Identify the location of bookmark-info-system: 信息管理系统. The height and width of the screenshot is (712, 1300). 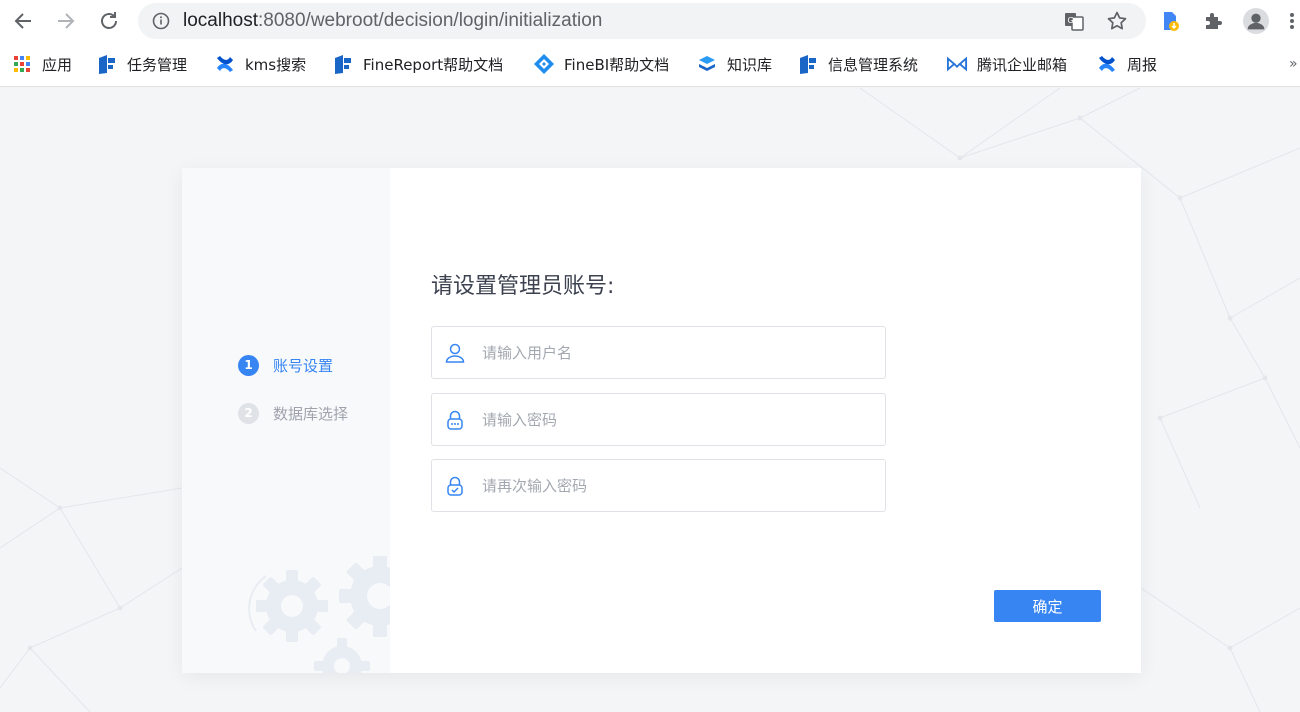
(858, 64).